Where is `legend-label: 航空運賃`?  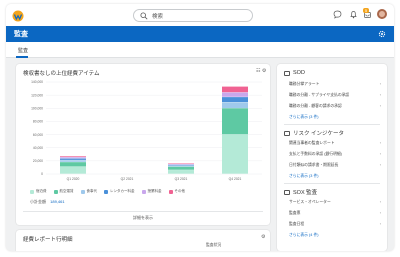
legend-label: 航空運賃 is located at coordinates (66, 191).